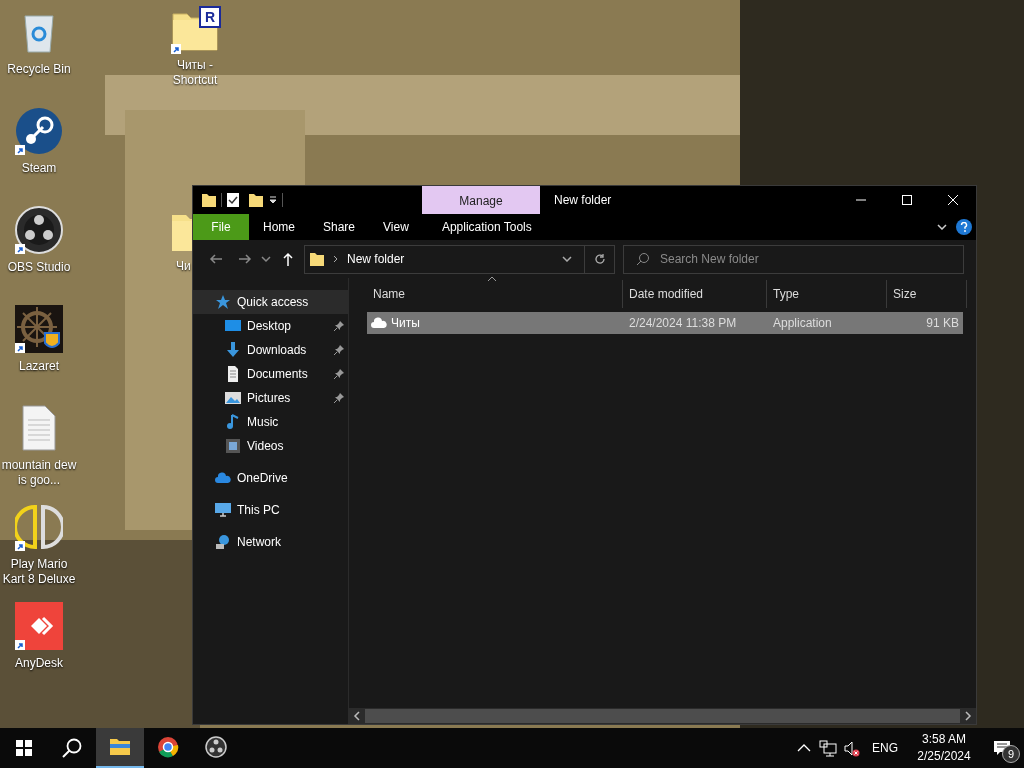 Image resolution: width=1024 pixels, height=768 pixels. I want to click on contextual-tab-header: Manage, so click(481, 200).